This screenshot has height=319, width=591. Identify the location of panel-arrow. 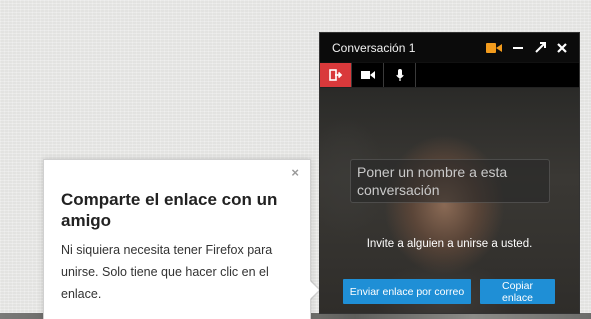
(314, 290).